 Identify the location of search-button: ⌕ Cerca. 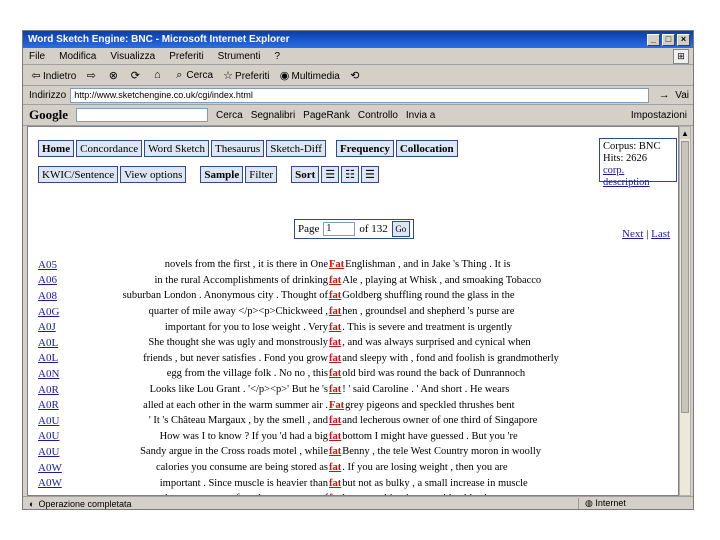
(192, 75).